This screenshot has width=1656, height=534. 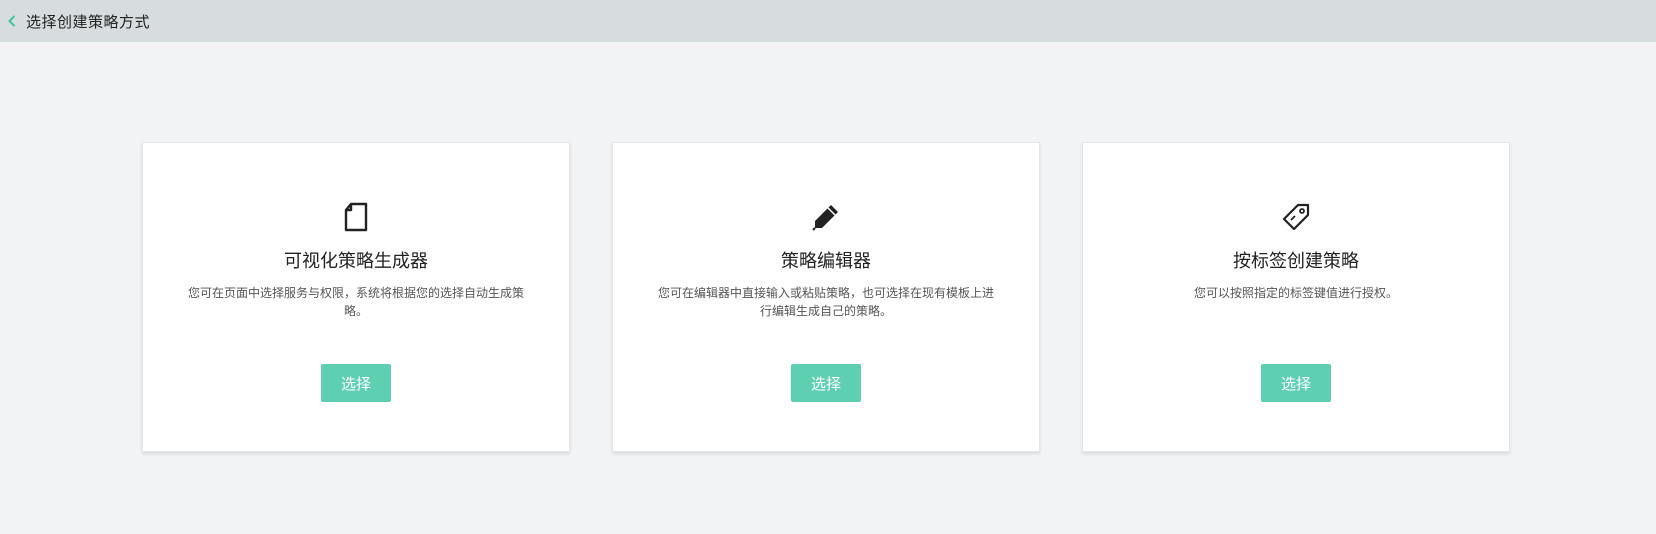 I want to click on card-title: 按标签创建策略, so click(x=1296, y=261).